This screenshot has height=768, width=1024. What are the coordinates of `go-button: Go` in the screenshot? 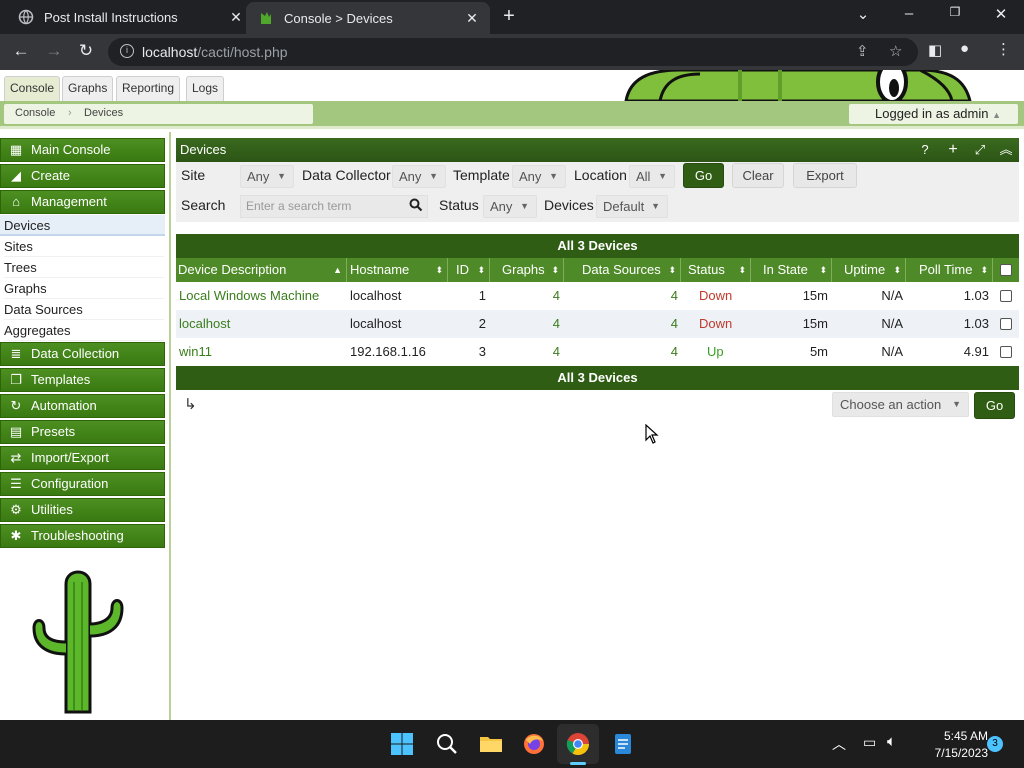 It's located at (703, 175).